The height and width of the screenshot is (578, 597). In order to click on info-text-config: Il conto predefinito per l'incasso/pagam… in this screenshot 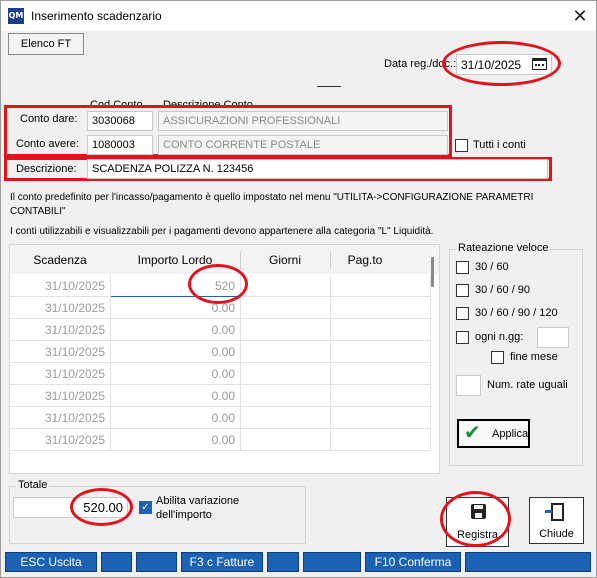, I will do `click(272, 204)`.